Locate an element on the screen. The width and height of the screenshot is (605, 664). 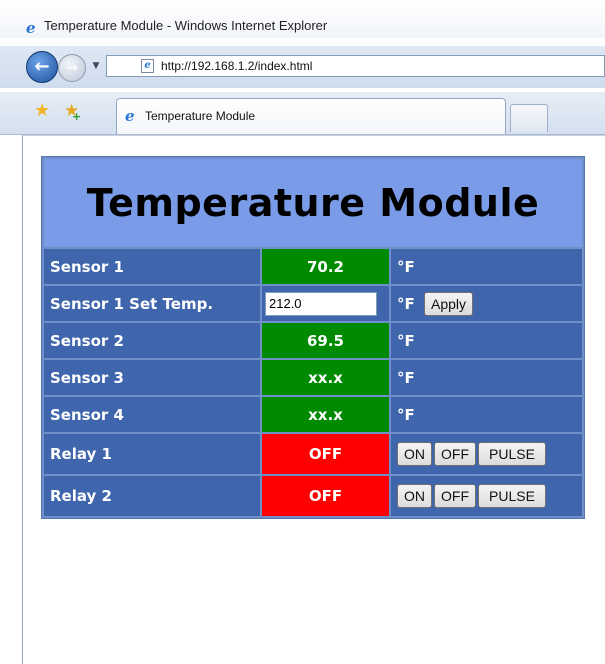
forward-arrow-icon: → is located at coordinates (72, 68).